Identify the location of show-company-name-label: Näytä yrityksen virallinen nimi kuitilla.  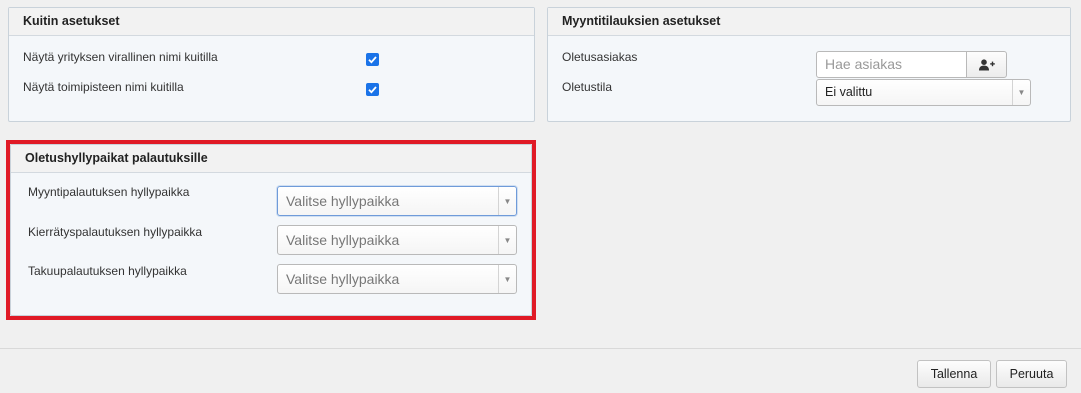
(120, 57).